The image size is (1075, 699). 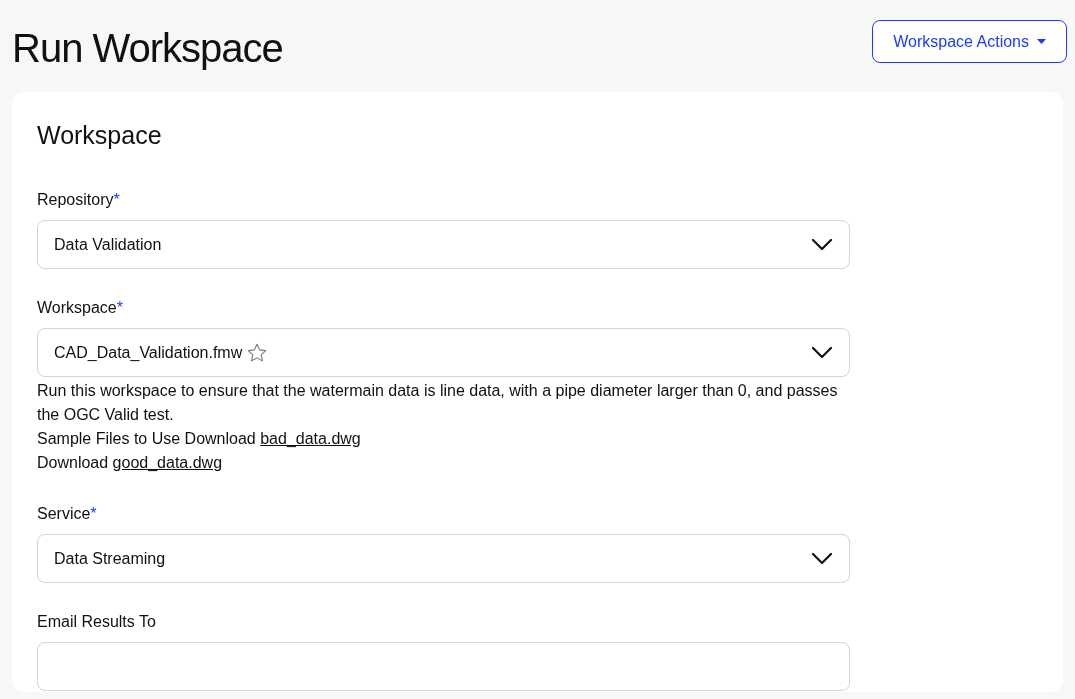 What do you see at coordinates (443, 352) in the screenshot?
I see `select-field: CAD_Data_Validation.fmw` at bounding box center [443, 352].